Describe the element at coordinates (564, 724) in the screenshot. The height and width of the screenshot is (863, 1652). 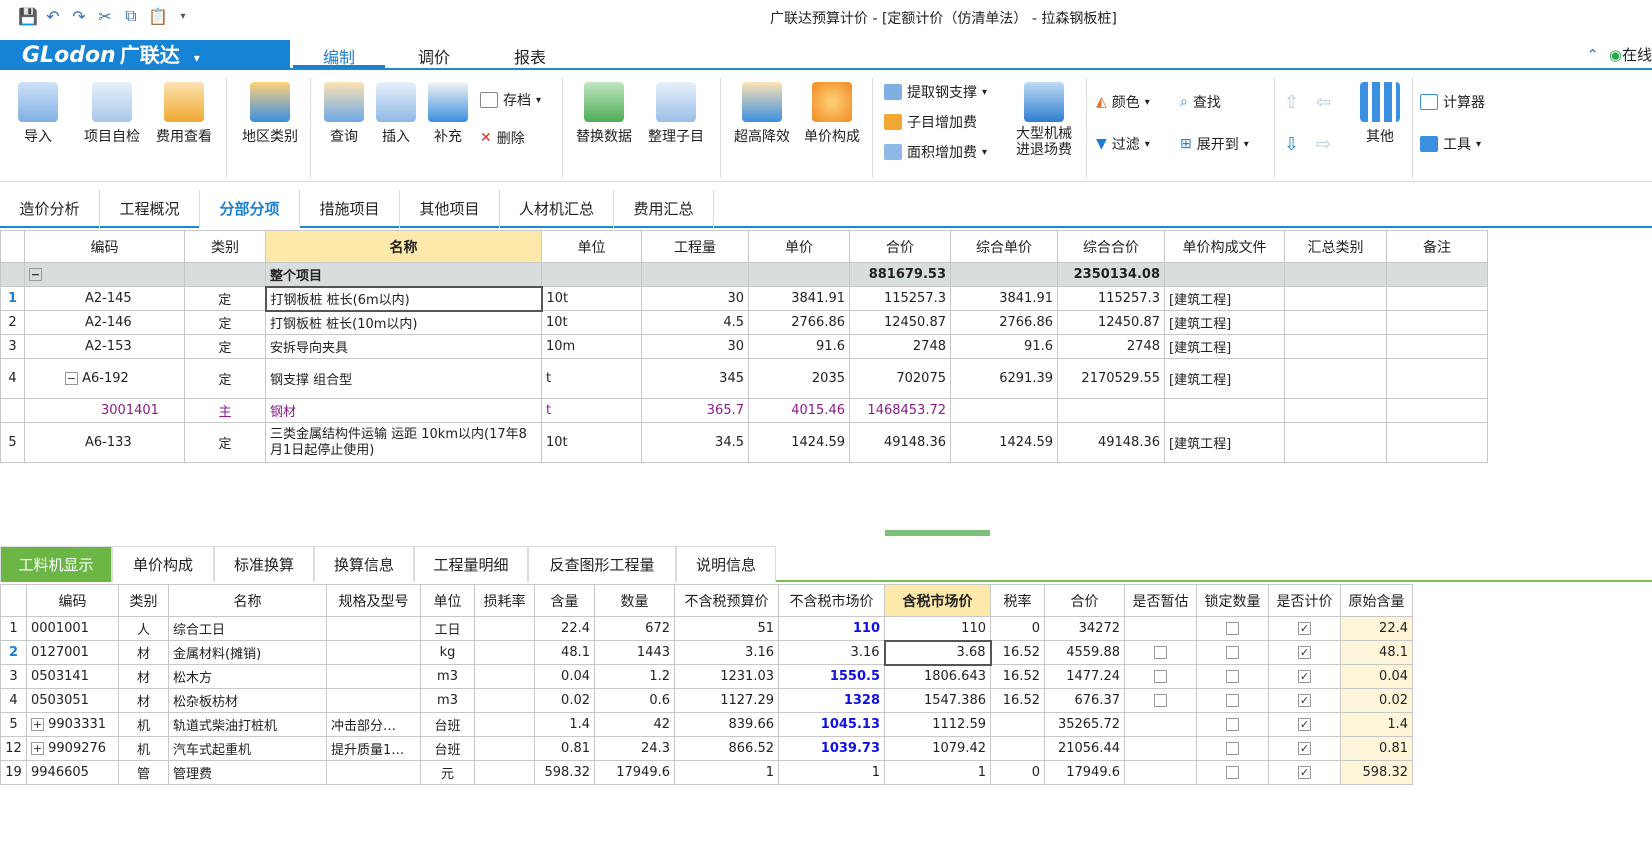
I see `cell-content: 1.4` at that location.